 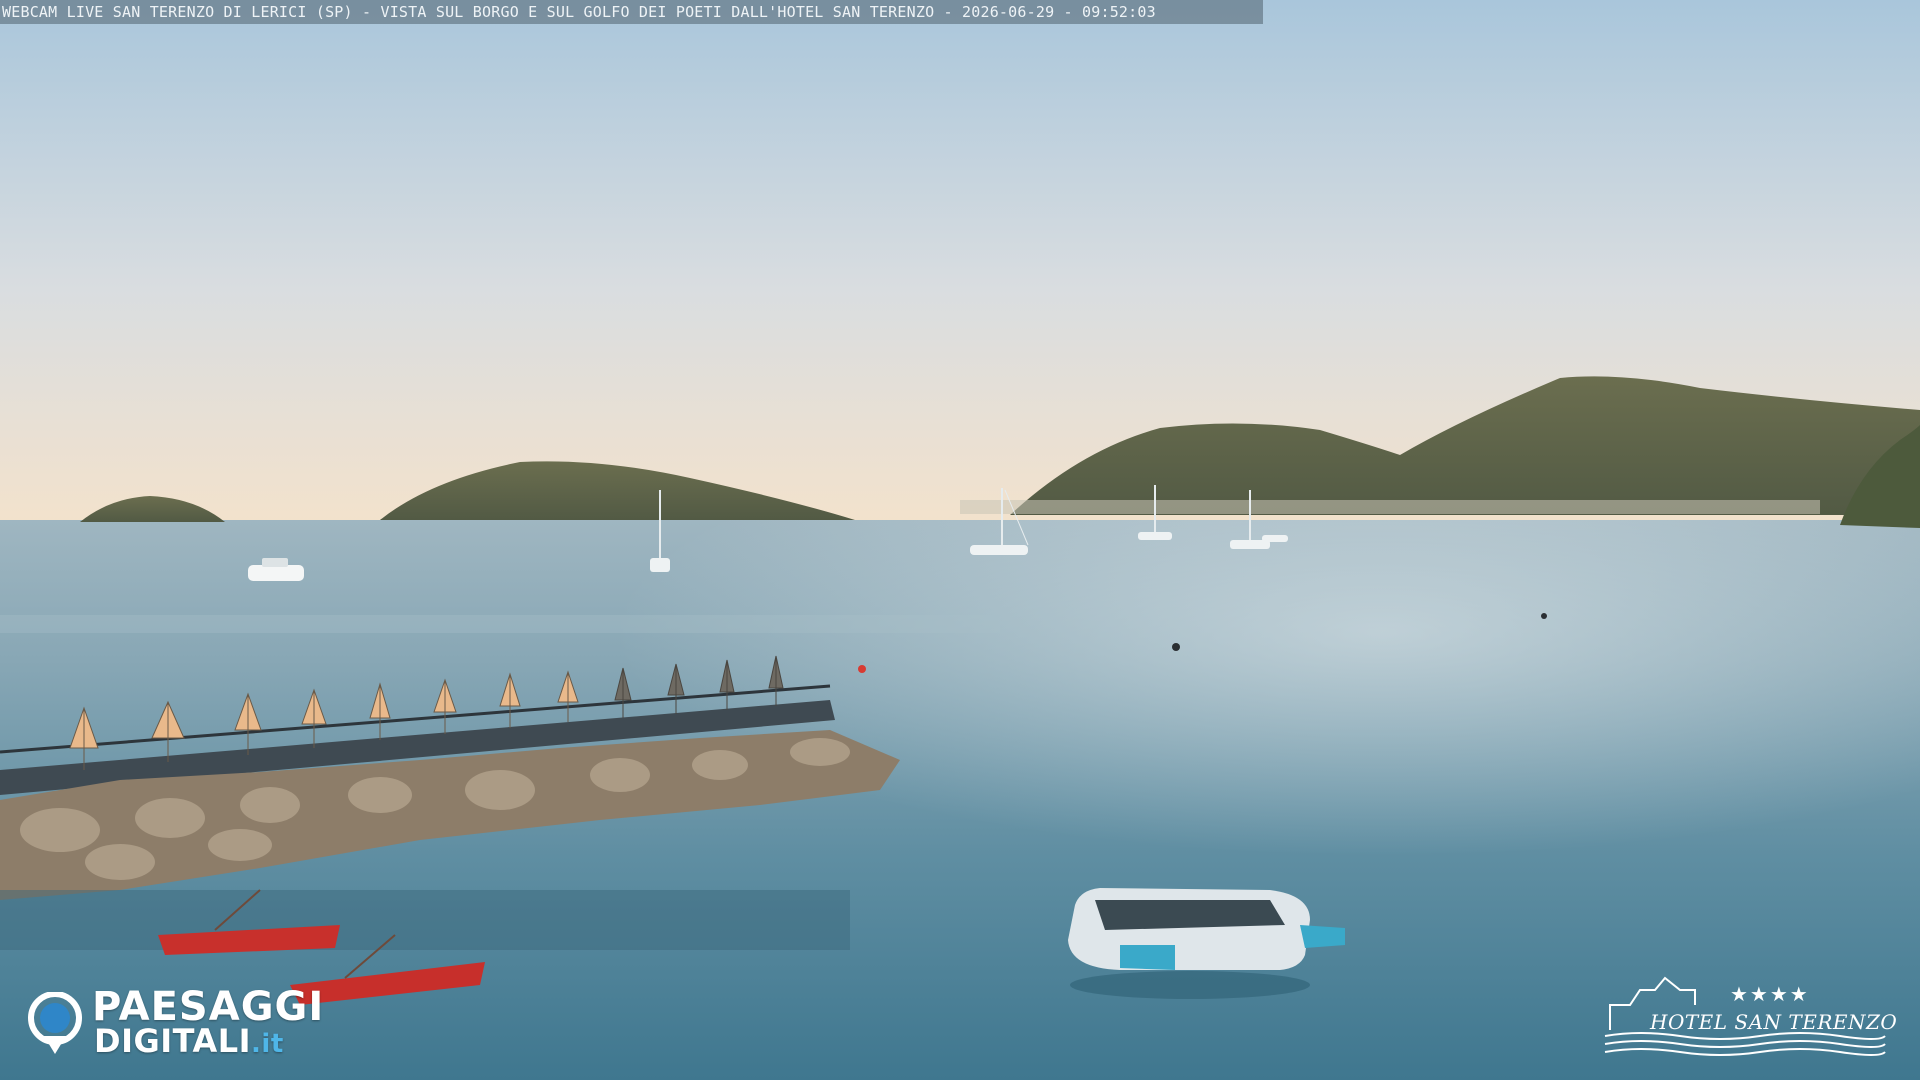 What do you see at coordinates (500, 624) in the screenshot?
I see `sea-band` at bounding box center [500, 624].